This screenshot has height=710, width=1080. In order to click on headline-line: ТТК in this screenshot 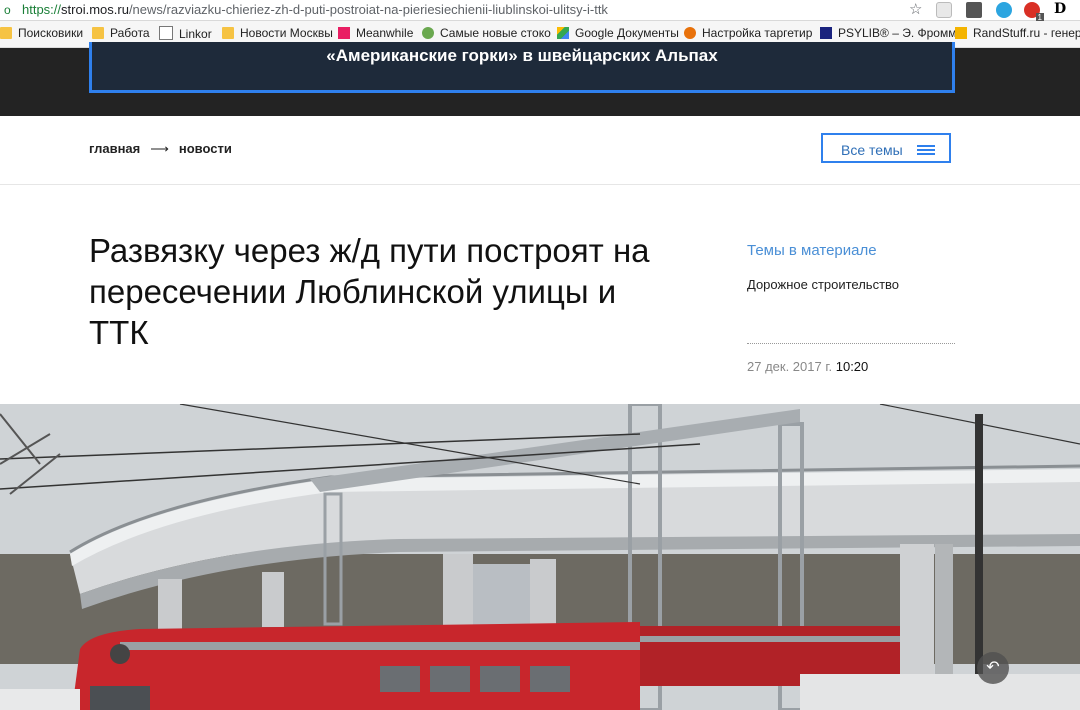, I will do `click(119, 332)`.